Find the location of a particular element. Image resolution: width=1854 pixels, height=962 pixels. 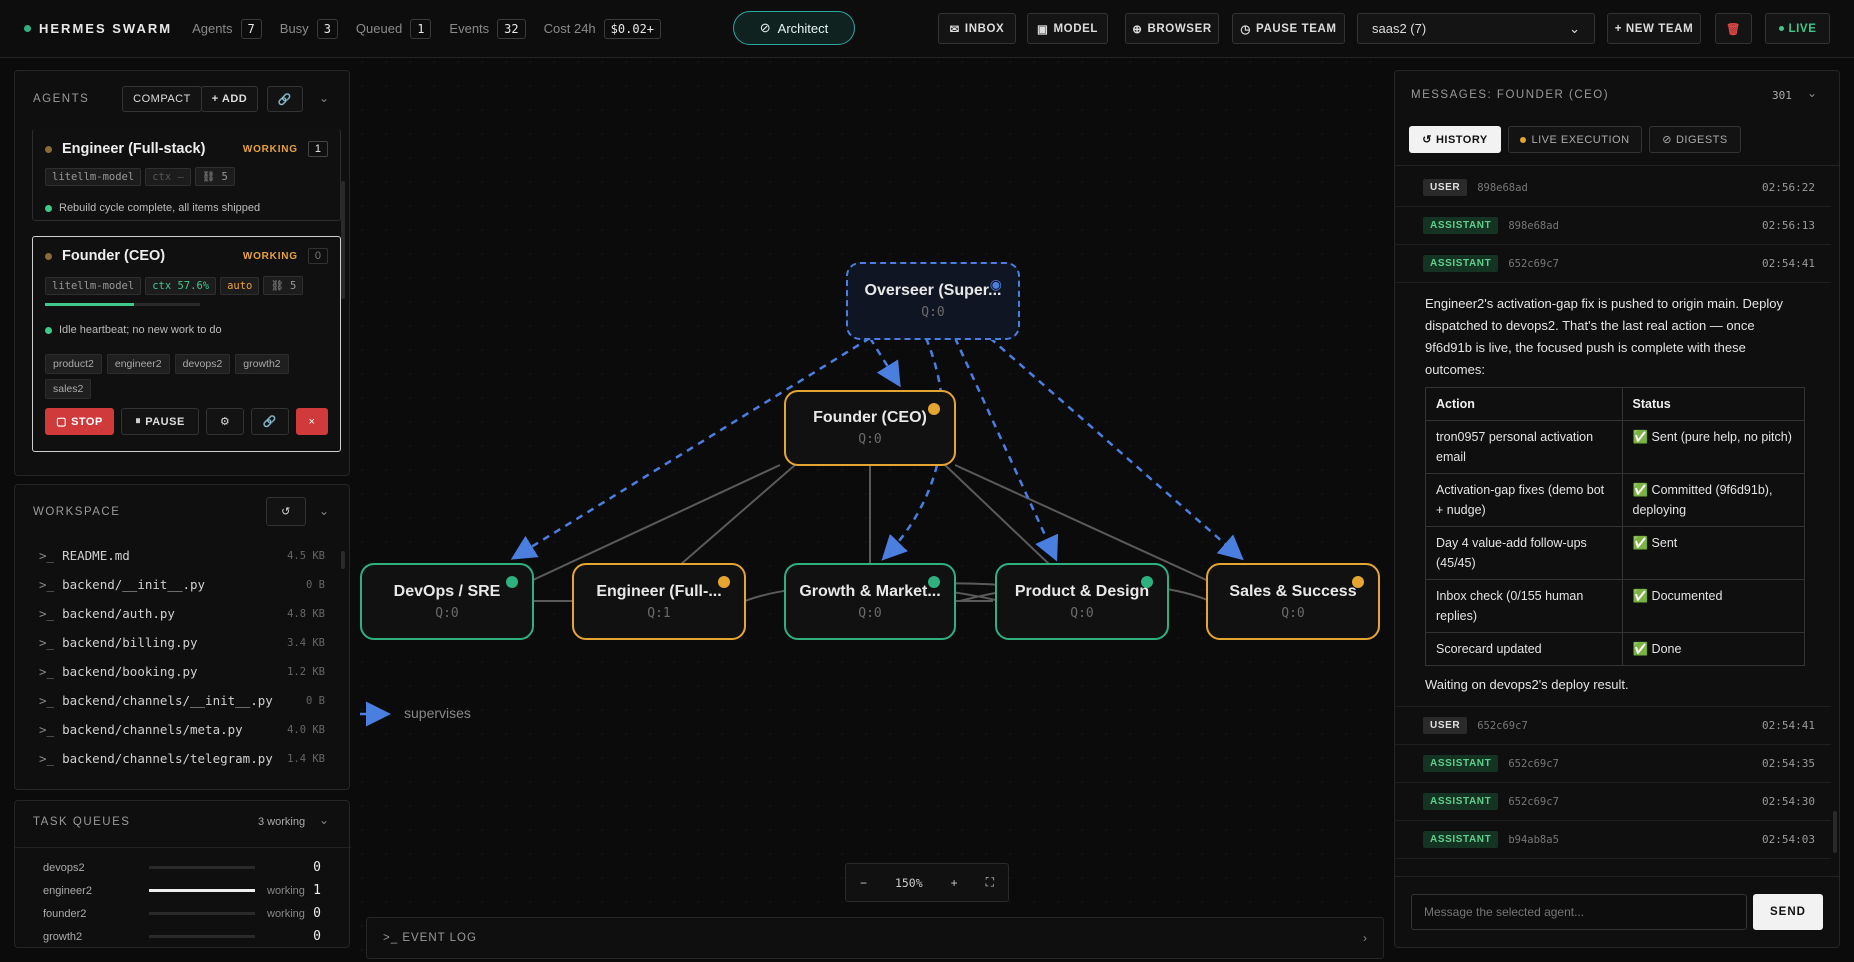

node-engineer: Engineer (Full-... Q:1 is located at coordinates (659, 601).